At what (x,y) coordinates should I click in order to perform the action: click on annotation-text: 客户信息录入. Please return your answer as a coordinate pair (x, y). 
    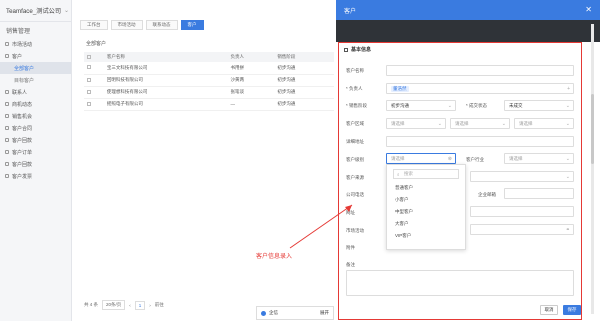
    Looking at the image, I should click on (274, 257).